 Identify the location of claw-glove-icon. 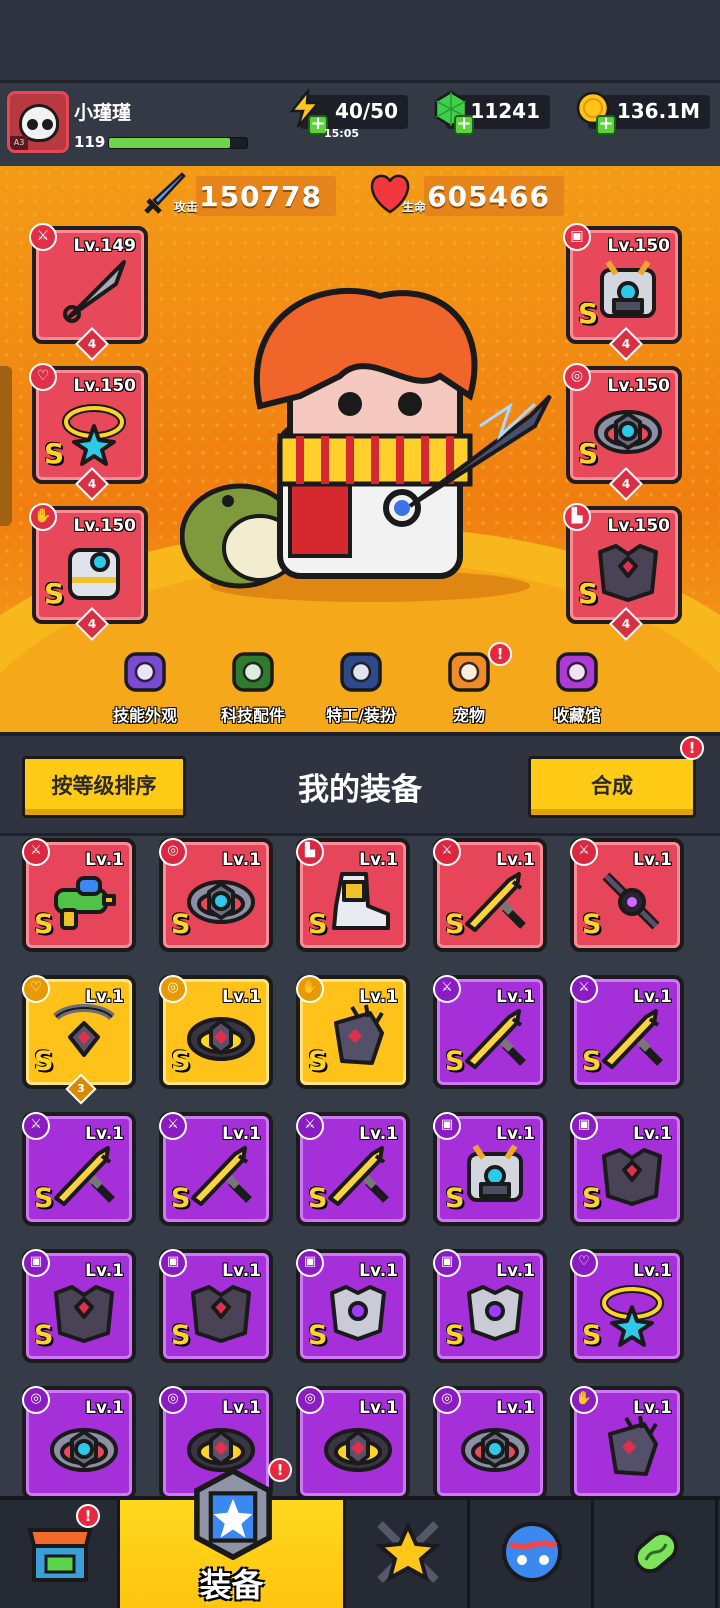
(633, 1445).